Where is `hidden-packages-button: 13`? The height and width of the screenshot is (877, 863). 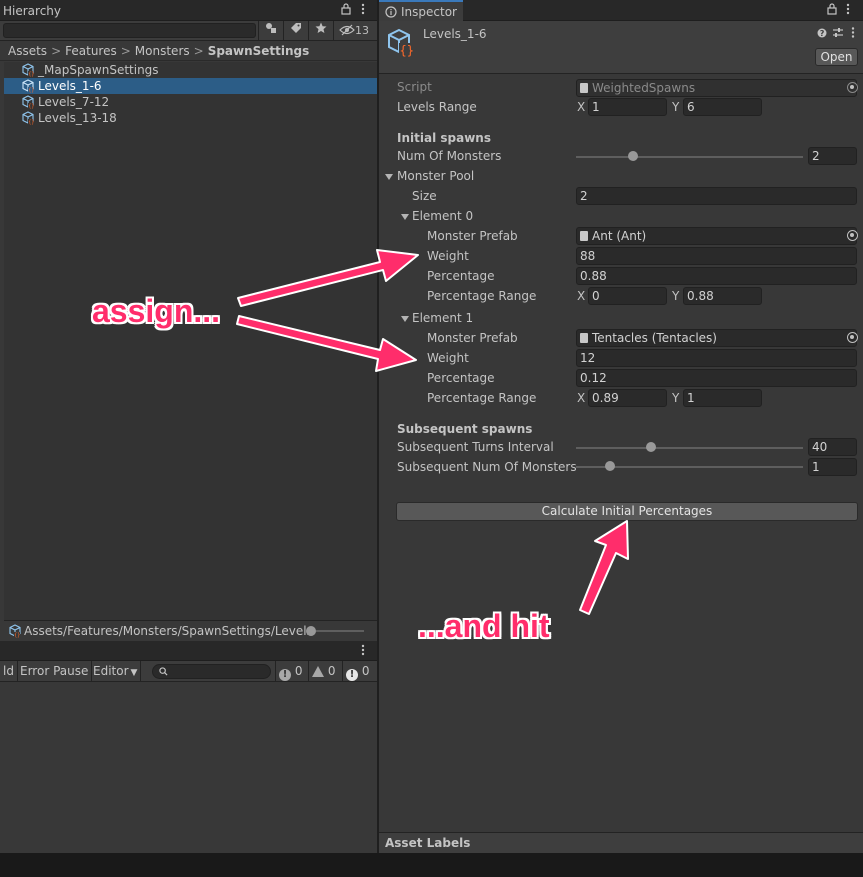
hidden-packages-button: 13 is located at coordinates (355, 31).